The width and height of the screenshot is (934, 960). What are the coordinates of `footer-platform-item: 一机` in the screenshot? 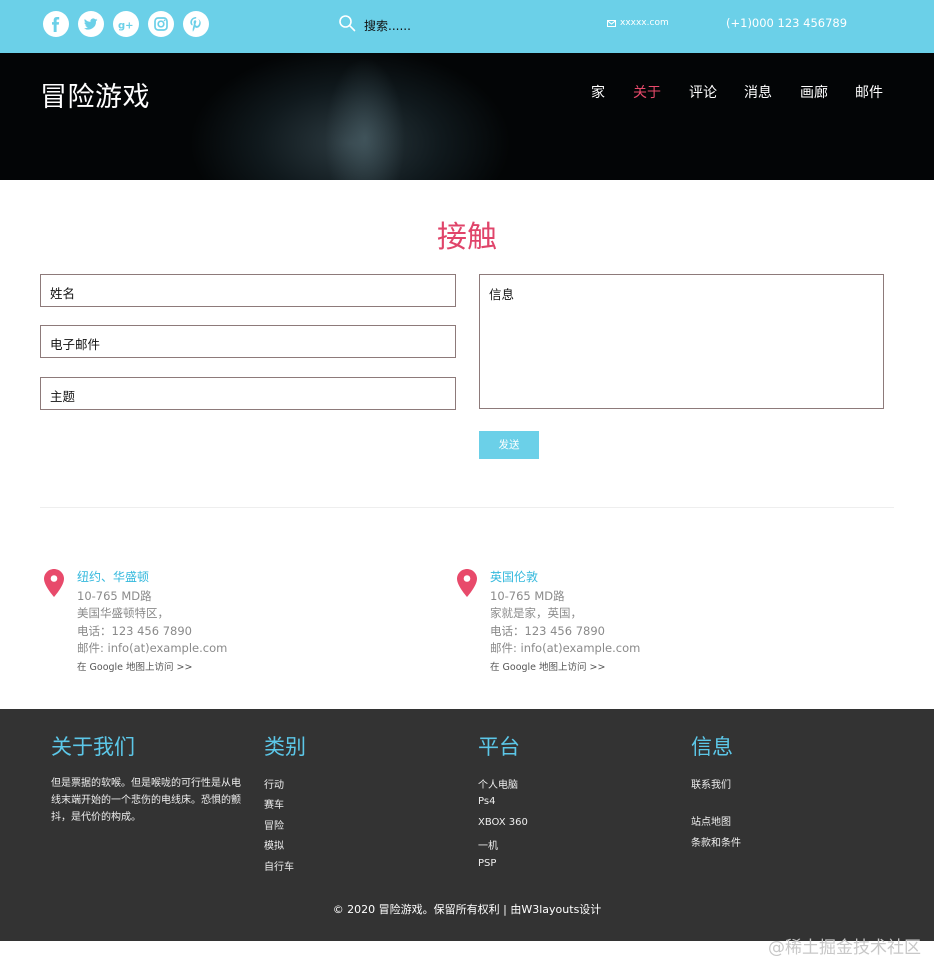 It's located at (488, 844).